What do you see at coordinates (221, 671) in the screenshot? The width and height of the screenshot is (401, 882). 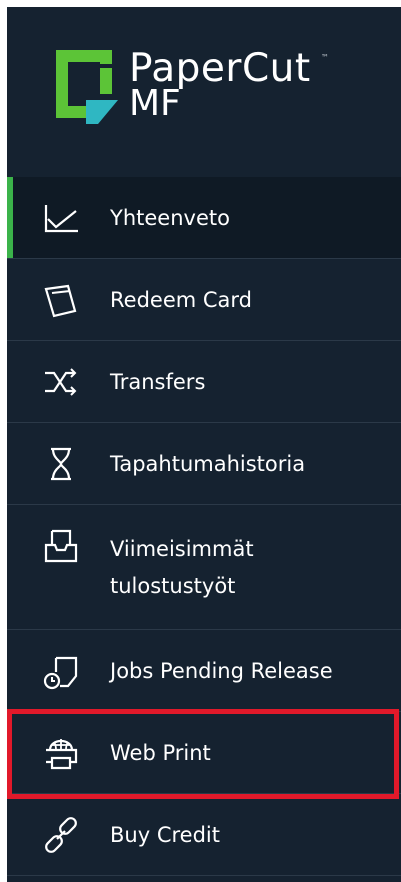 I see `menu-item-label: Jobs Pending Release` at bounding box center [221, 671].